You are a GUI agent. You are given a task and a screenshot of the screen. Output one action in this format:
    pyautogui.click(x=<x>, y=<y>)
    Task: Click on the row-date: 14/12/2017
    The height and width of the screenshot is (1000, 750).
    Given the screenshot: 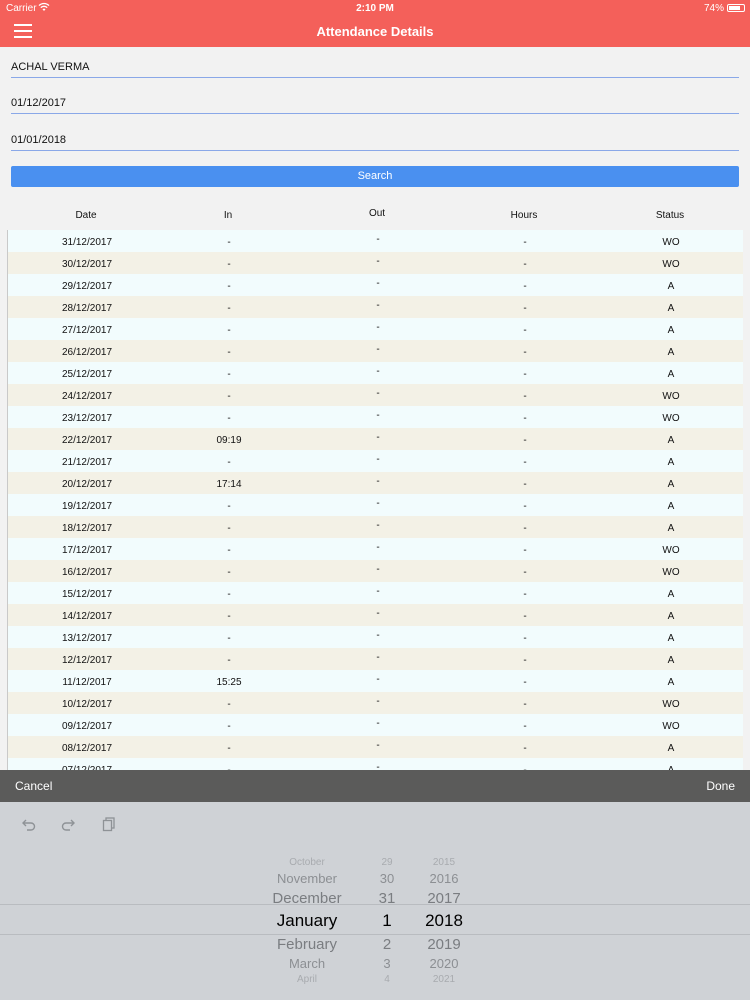 What is the action you would take?
    pyautogui.click(x=87, y=616)
    